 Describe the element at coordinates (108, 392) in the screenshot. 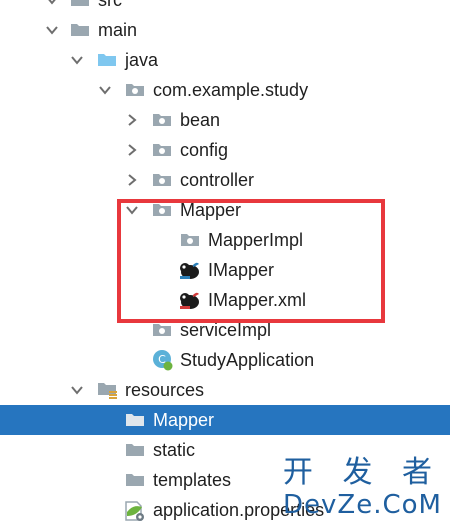

I see `resources-folder-icon` at that location.